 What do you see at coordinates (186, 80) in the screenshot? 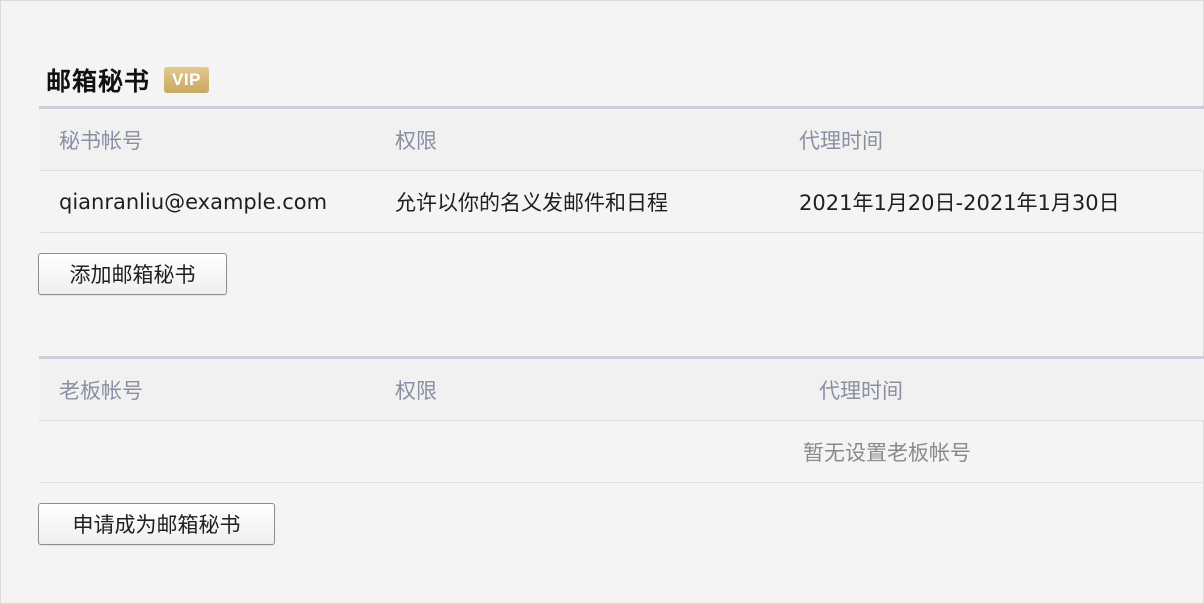
I see `vip-badge: VIP` at bounding box center [186, 80].